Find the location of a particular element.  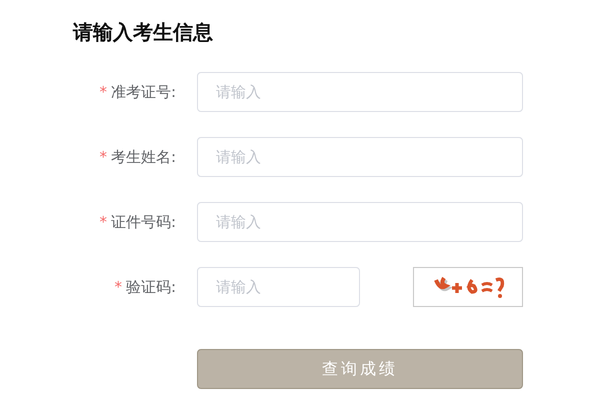

field-label: 验证码: is located at coordinates (151, 287).